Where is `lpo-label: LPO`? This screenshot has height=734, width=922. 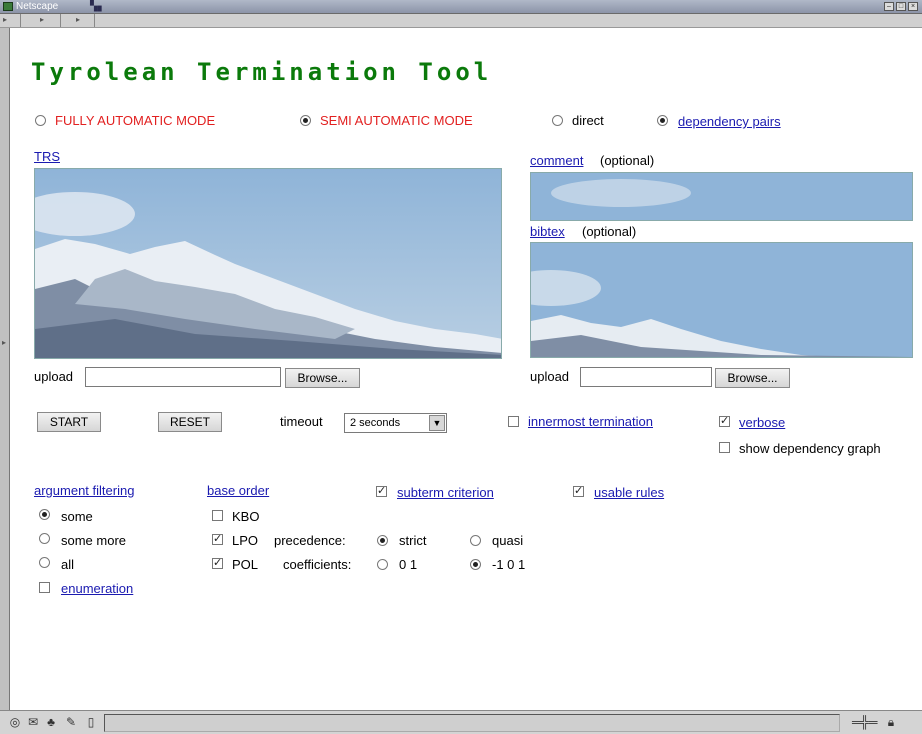 lpo-label: LPO is located at coordinates (245, 540).